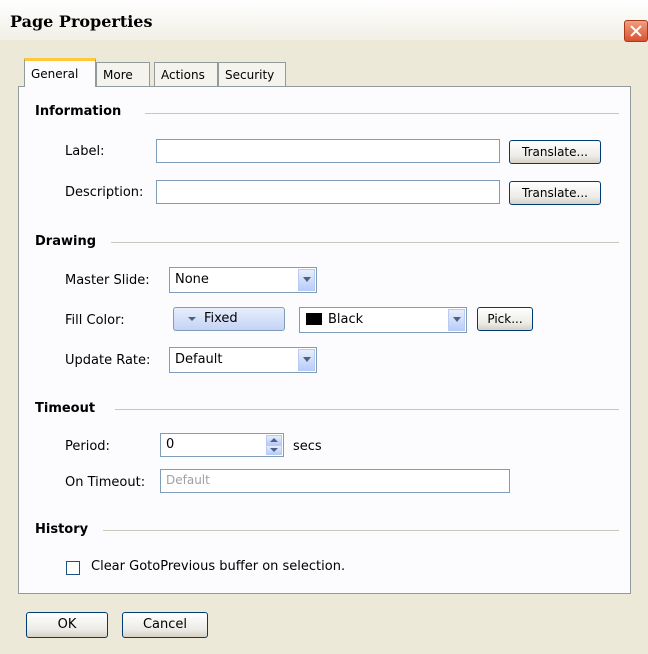 Image resolution: width=648 pixels, height=654 pixels. I want to click on fill-mode-button: Fixed, so click(229, 319).